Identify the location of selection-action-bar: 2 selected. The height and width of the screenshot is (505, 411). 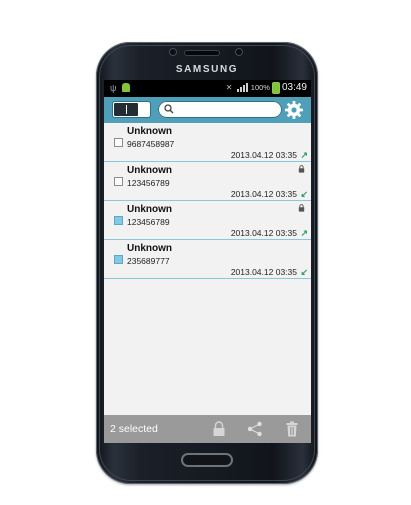
(207, 429).